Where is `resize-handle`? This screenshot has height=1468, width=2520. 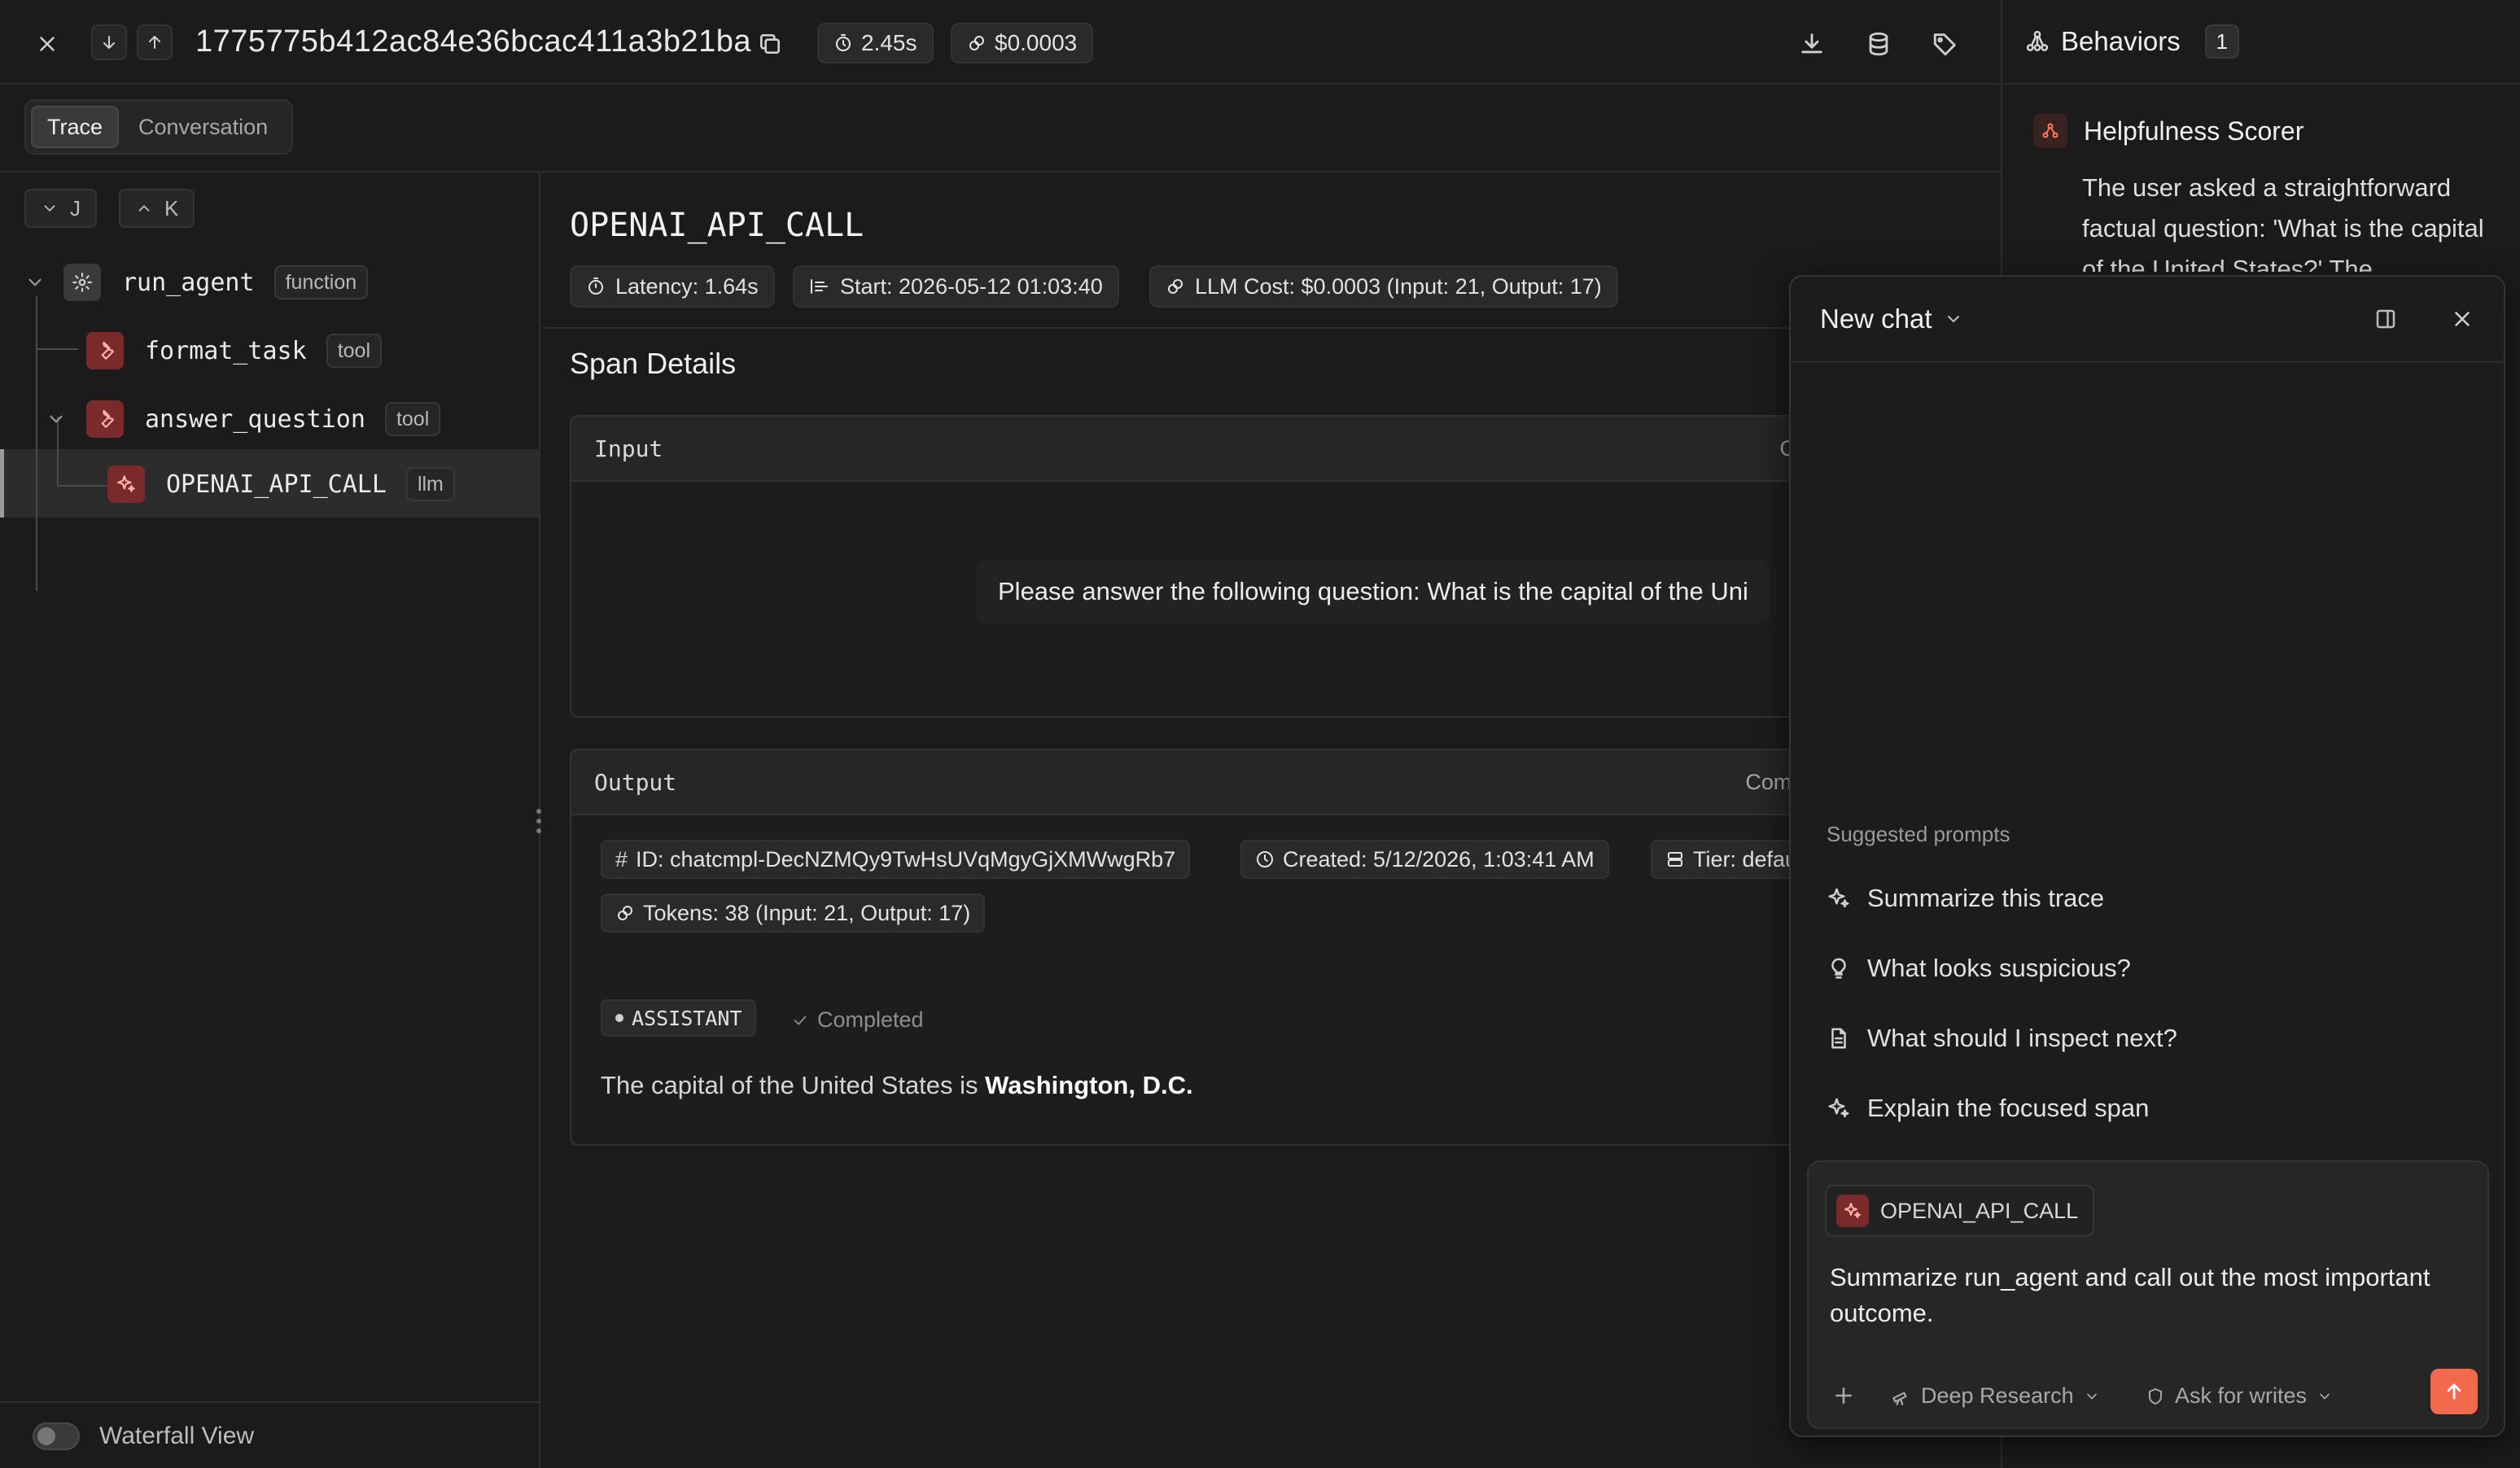
resize-handle is located at coordinates (539, 822).